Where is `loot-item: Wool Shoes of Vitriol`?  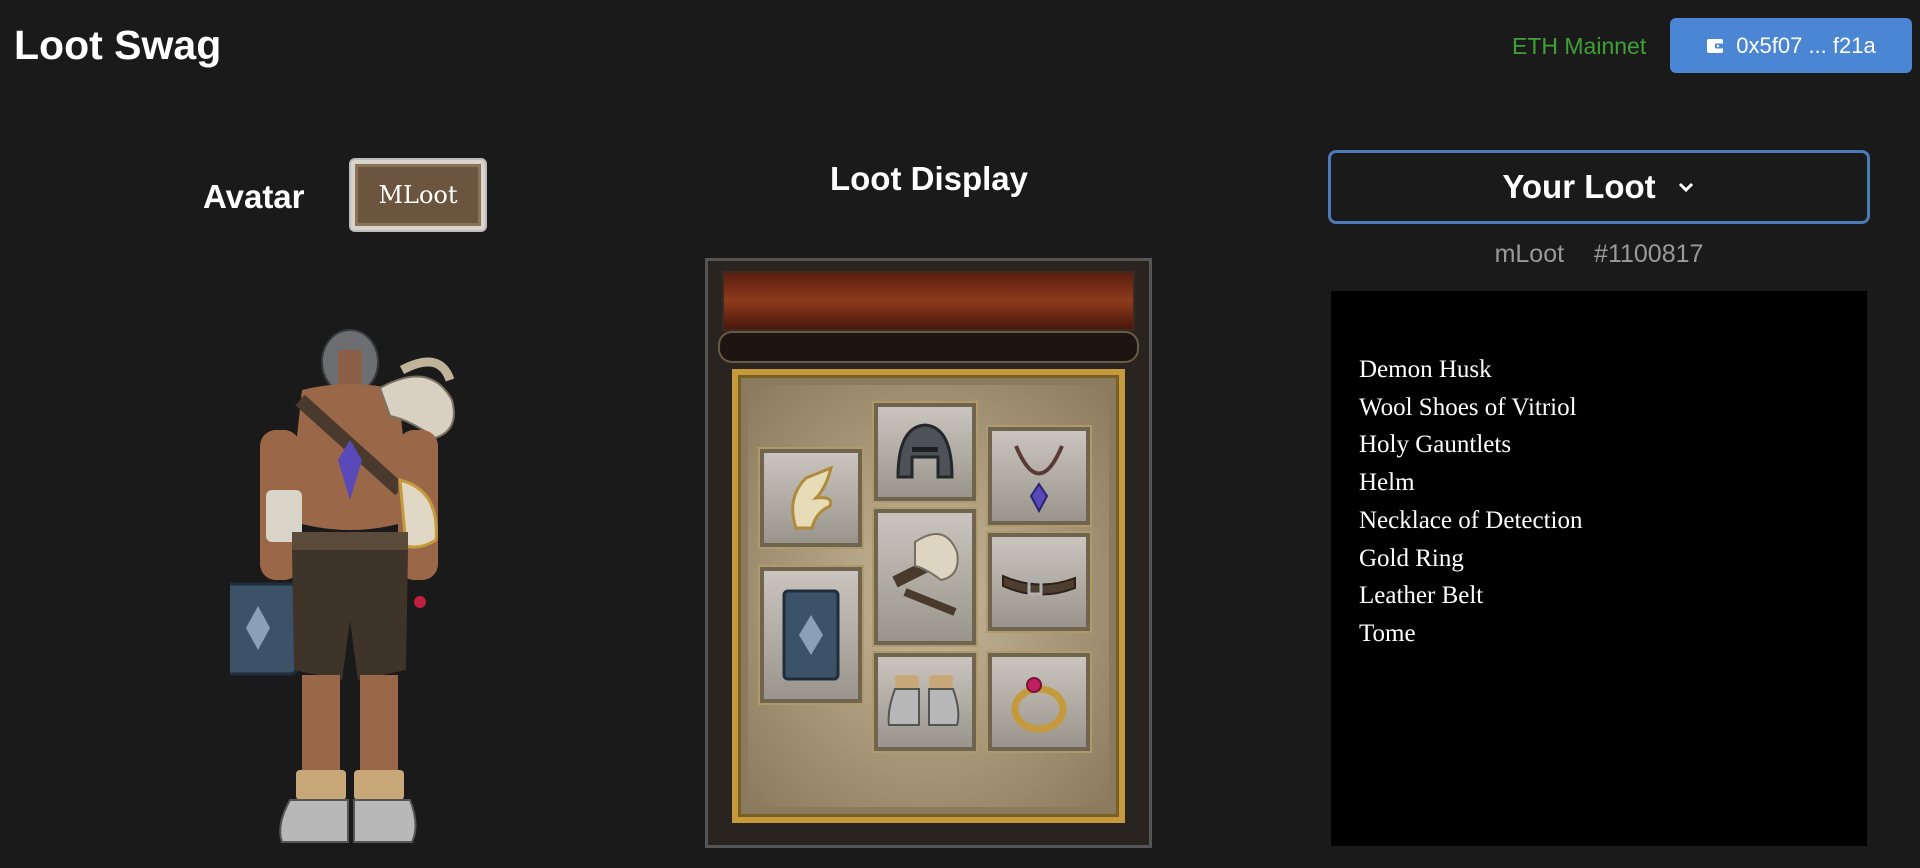
loot-item: Wool Shoes of Vitriol is located at coordinates (1468, 407).